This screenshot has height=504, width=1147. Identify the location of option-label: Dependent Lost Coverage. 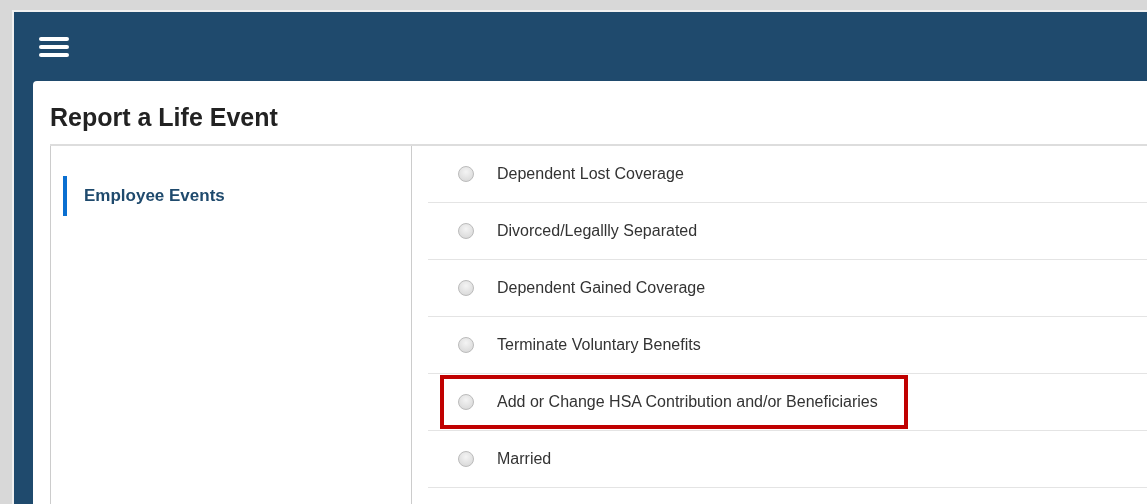
(590, 174).